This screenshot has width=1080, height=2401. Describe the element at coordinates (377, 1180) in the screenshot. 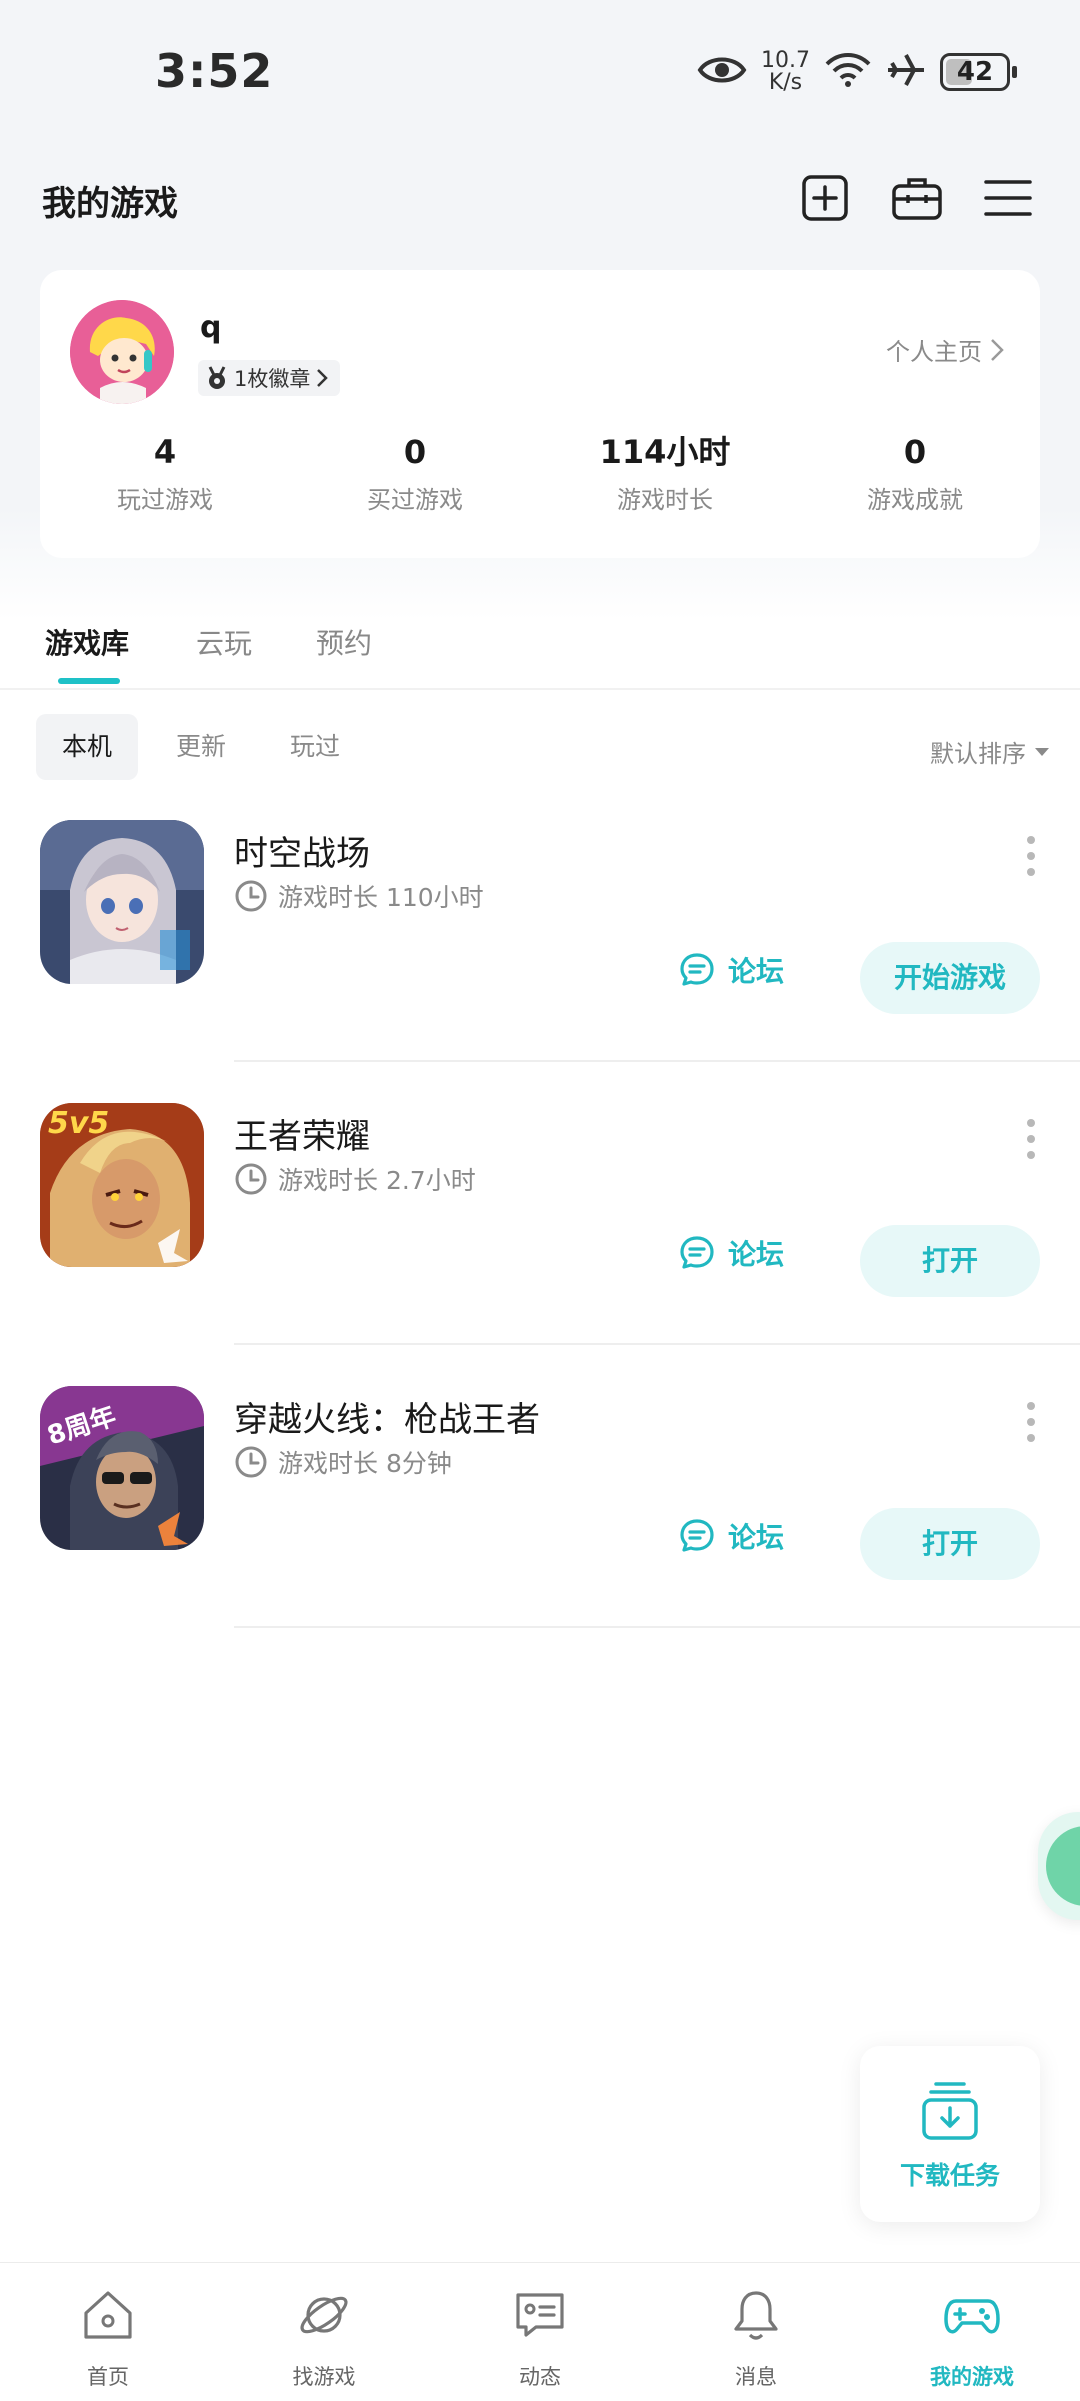

I see `game-playtime-label: 游戏时长 2.7小时` at that location.